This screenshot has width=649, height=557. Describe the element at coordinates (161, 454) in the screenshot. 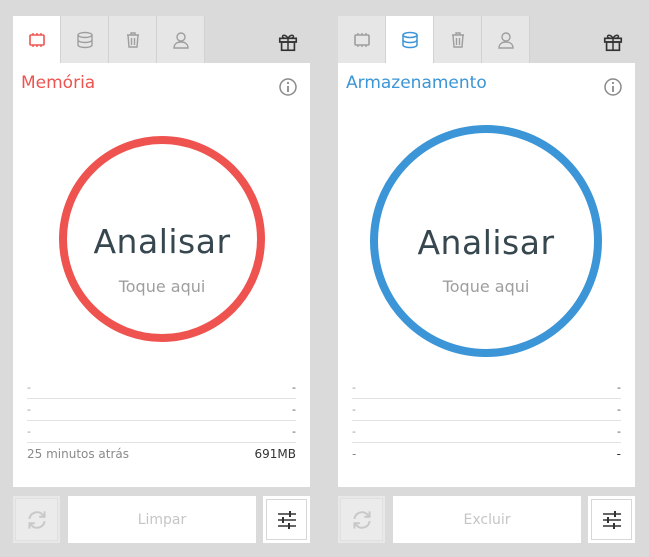

I see `list-item: 25 minutos atrás 691MB` at that location.